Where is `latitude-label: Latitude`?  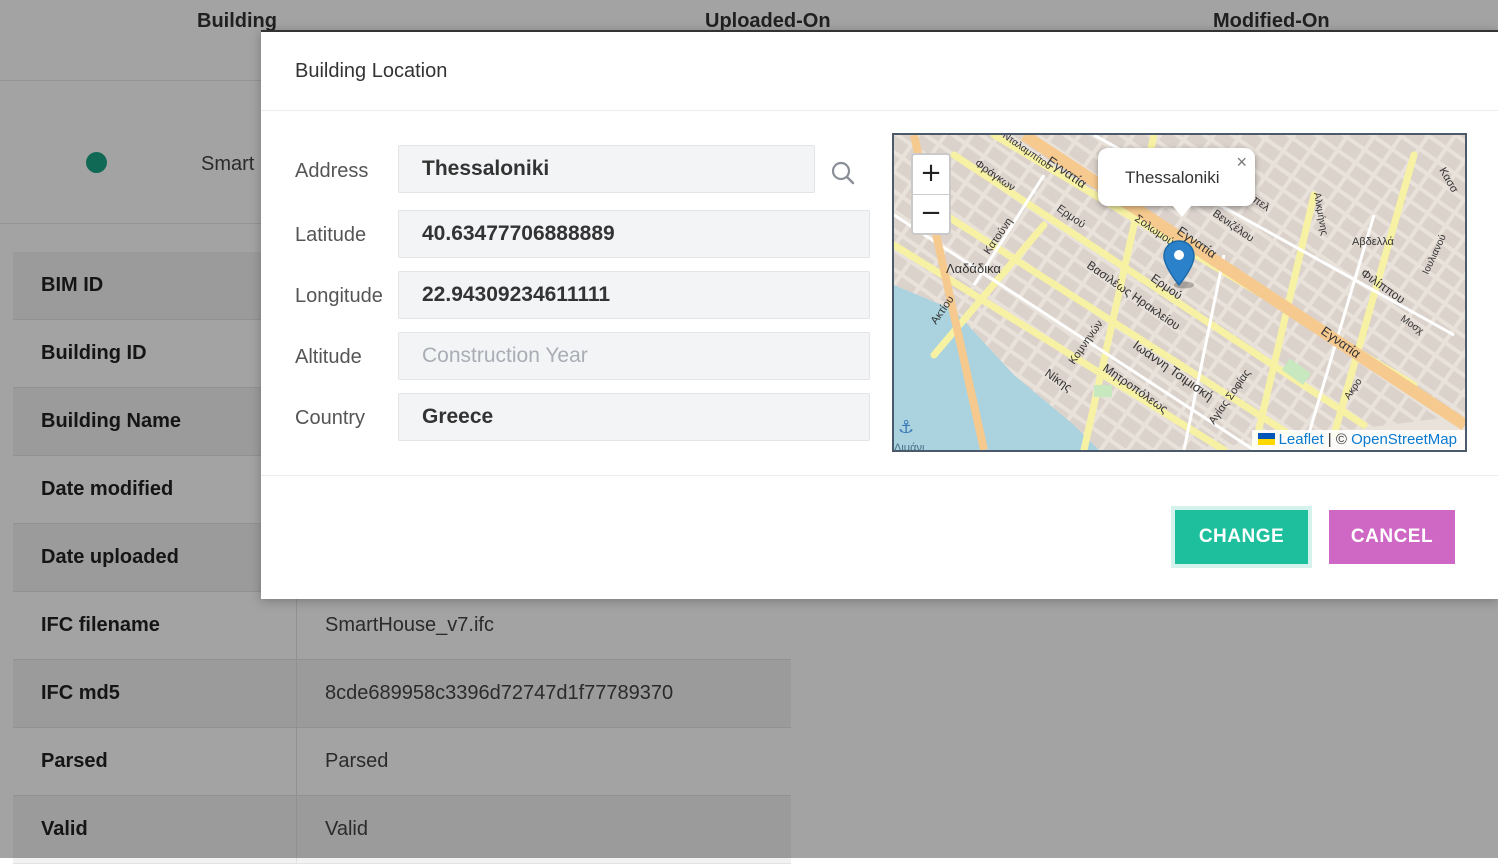
latitude-label: Latitude is located at coordinates (331, 235).